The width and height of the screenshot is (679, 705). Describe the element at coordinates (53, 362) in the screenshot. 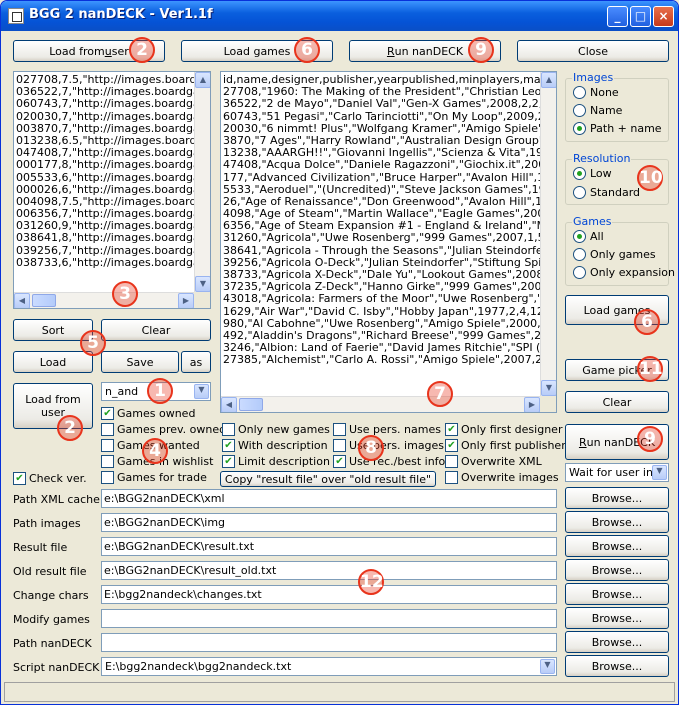

I see `load-list-button: Load` at that location.